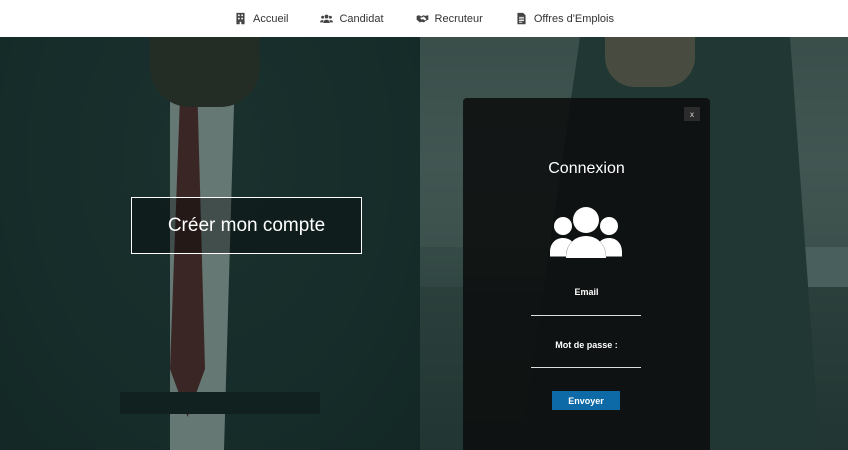 This screenshot has width=848, height=450. What do you see at coordinates (521, 18) in the screenshot?
I see `document-icon` at bounding box center [521, 18].